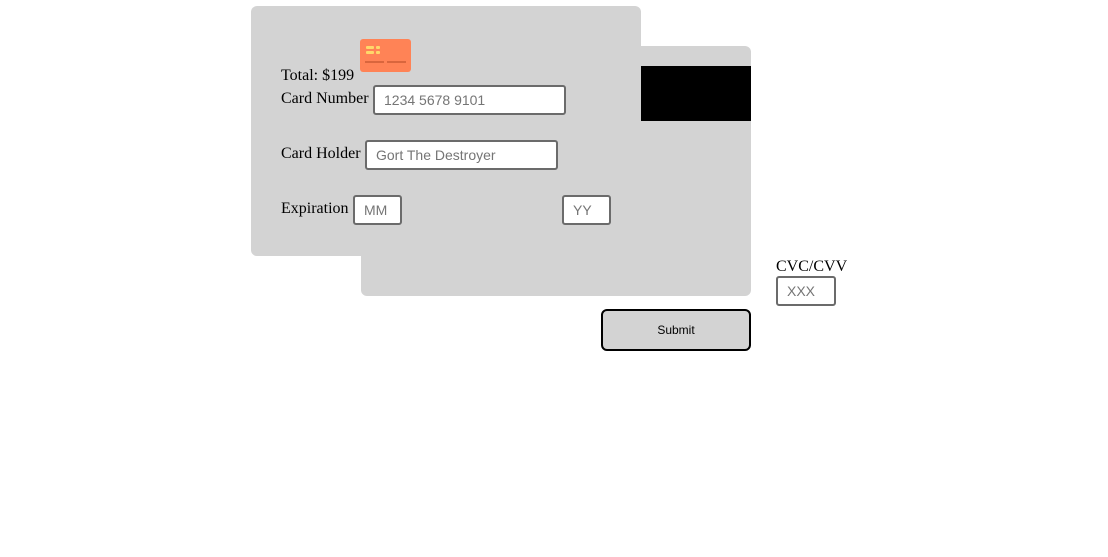  I want to click on card-holder-input, so click(461, 155).